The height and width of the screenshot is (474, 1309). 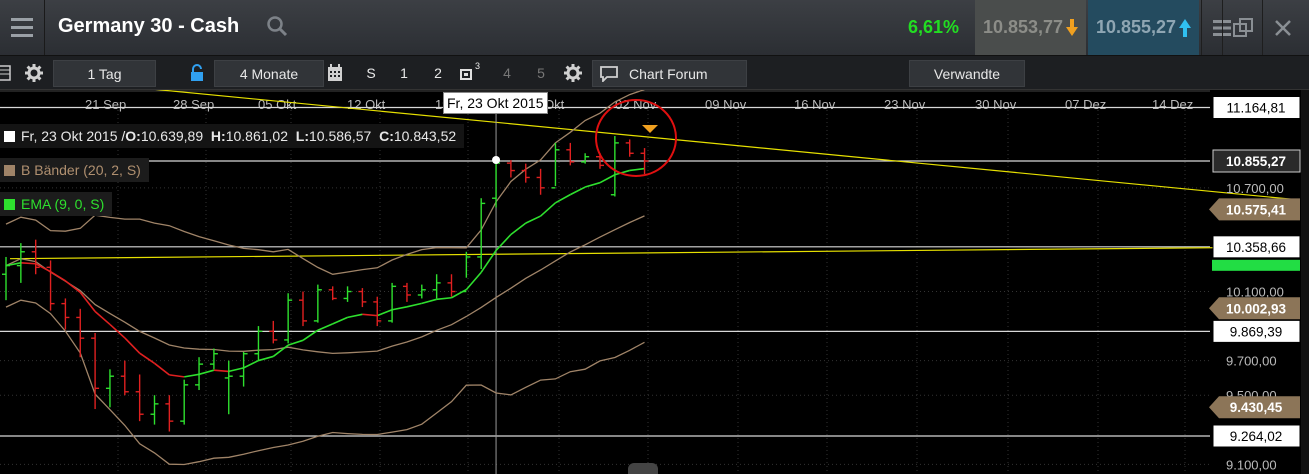 What do you see at coordinates (63, 204) in the screenshot?
I see `ema-label: EMA (9, 0, S)` at bounding box center [63, 204].